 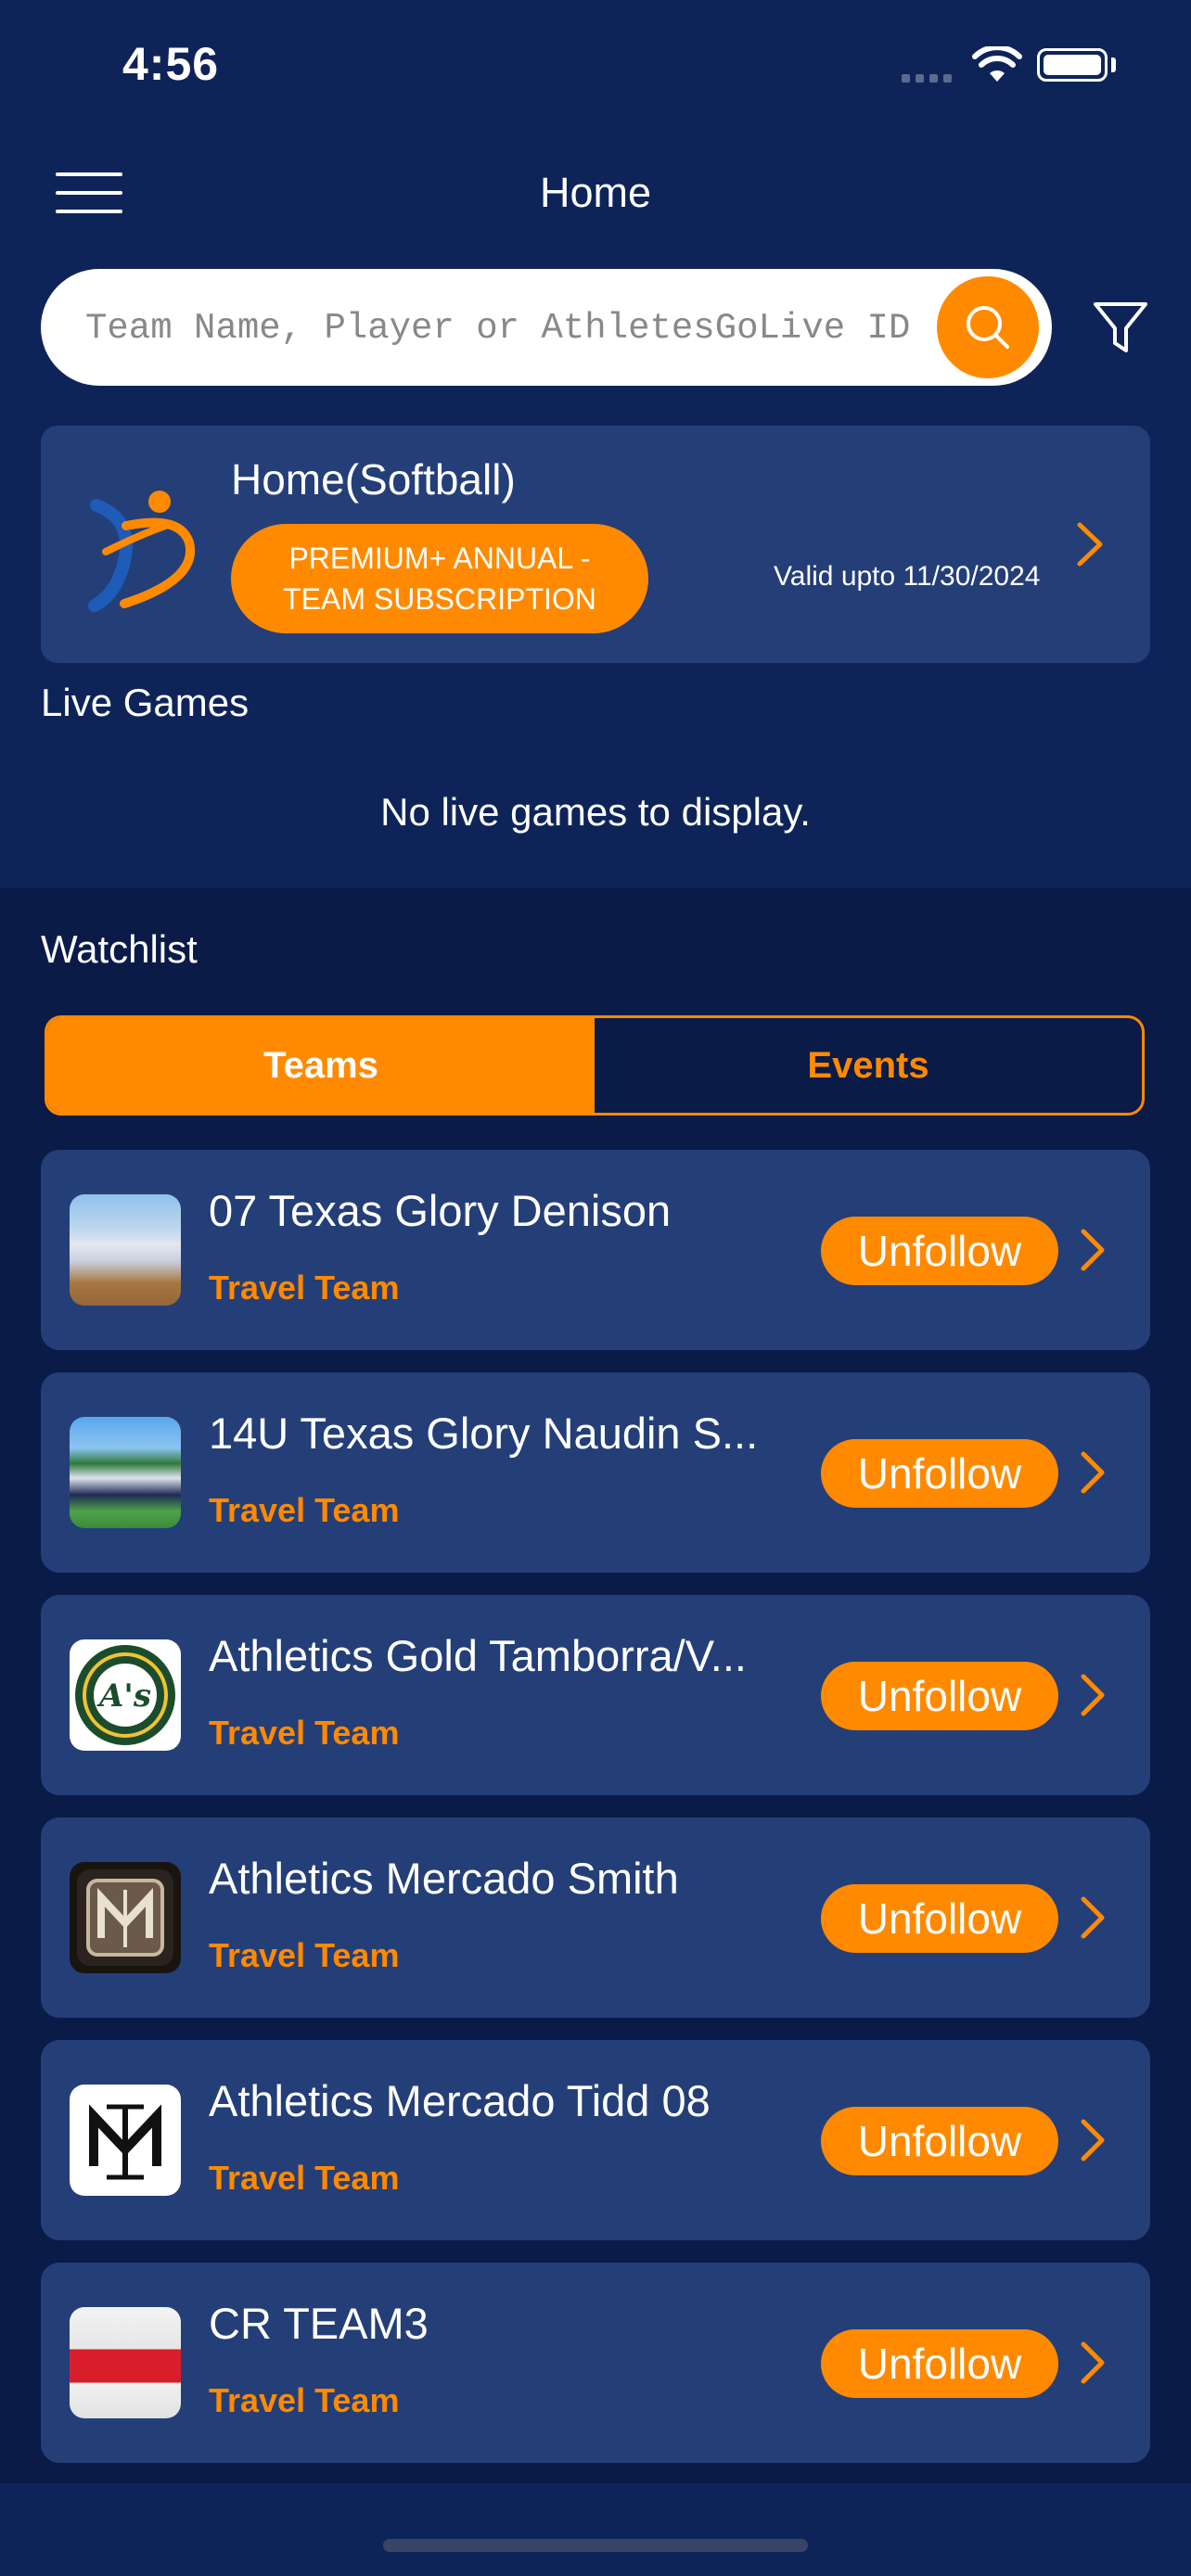 What do you see at coordinates (595, 2363) in the screenshot?
I see `watchlist-item: CR TEAM3 Travel Team Unfollow` at bounding box center [595, 2363].